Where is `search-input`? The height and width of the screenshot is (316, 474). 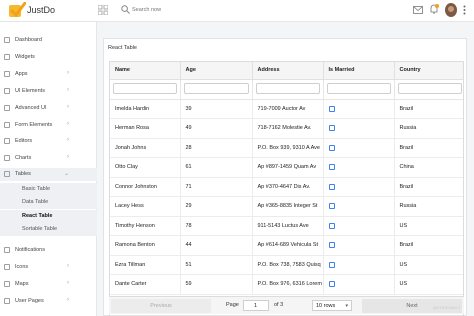
search-input is located at coordinates (177, 10).